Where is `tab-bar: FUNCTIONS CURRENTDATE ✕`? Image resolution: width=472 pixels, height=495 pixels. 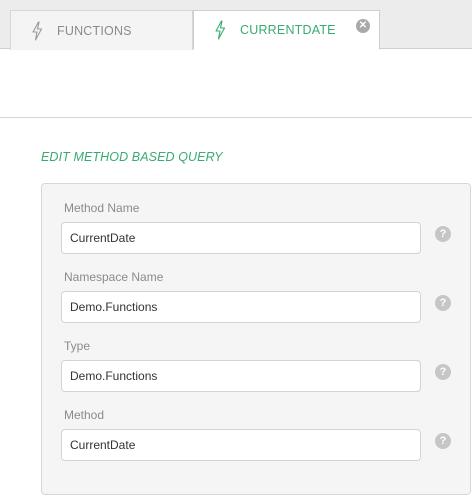
tab-bar: FUNCTIONS CURRENTDATE ✕ is located at coordinates (236, 25).